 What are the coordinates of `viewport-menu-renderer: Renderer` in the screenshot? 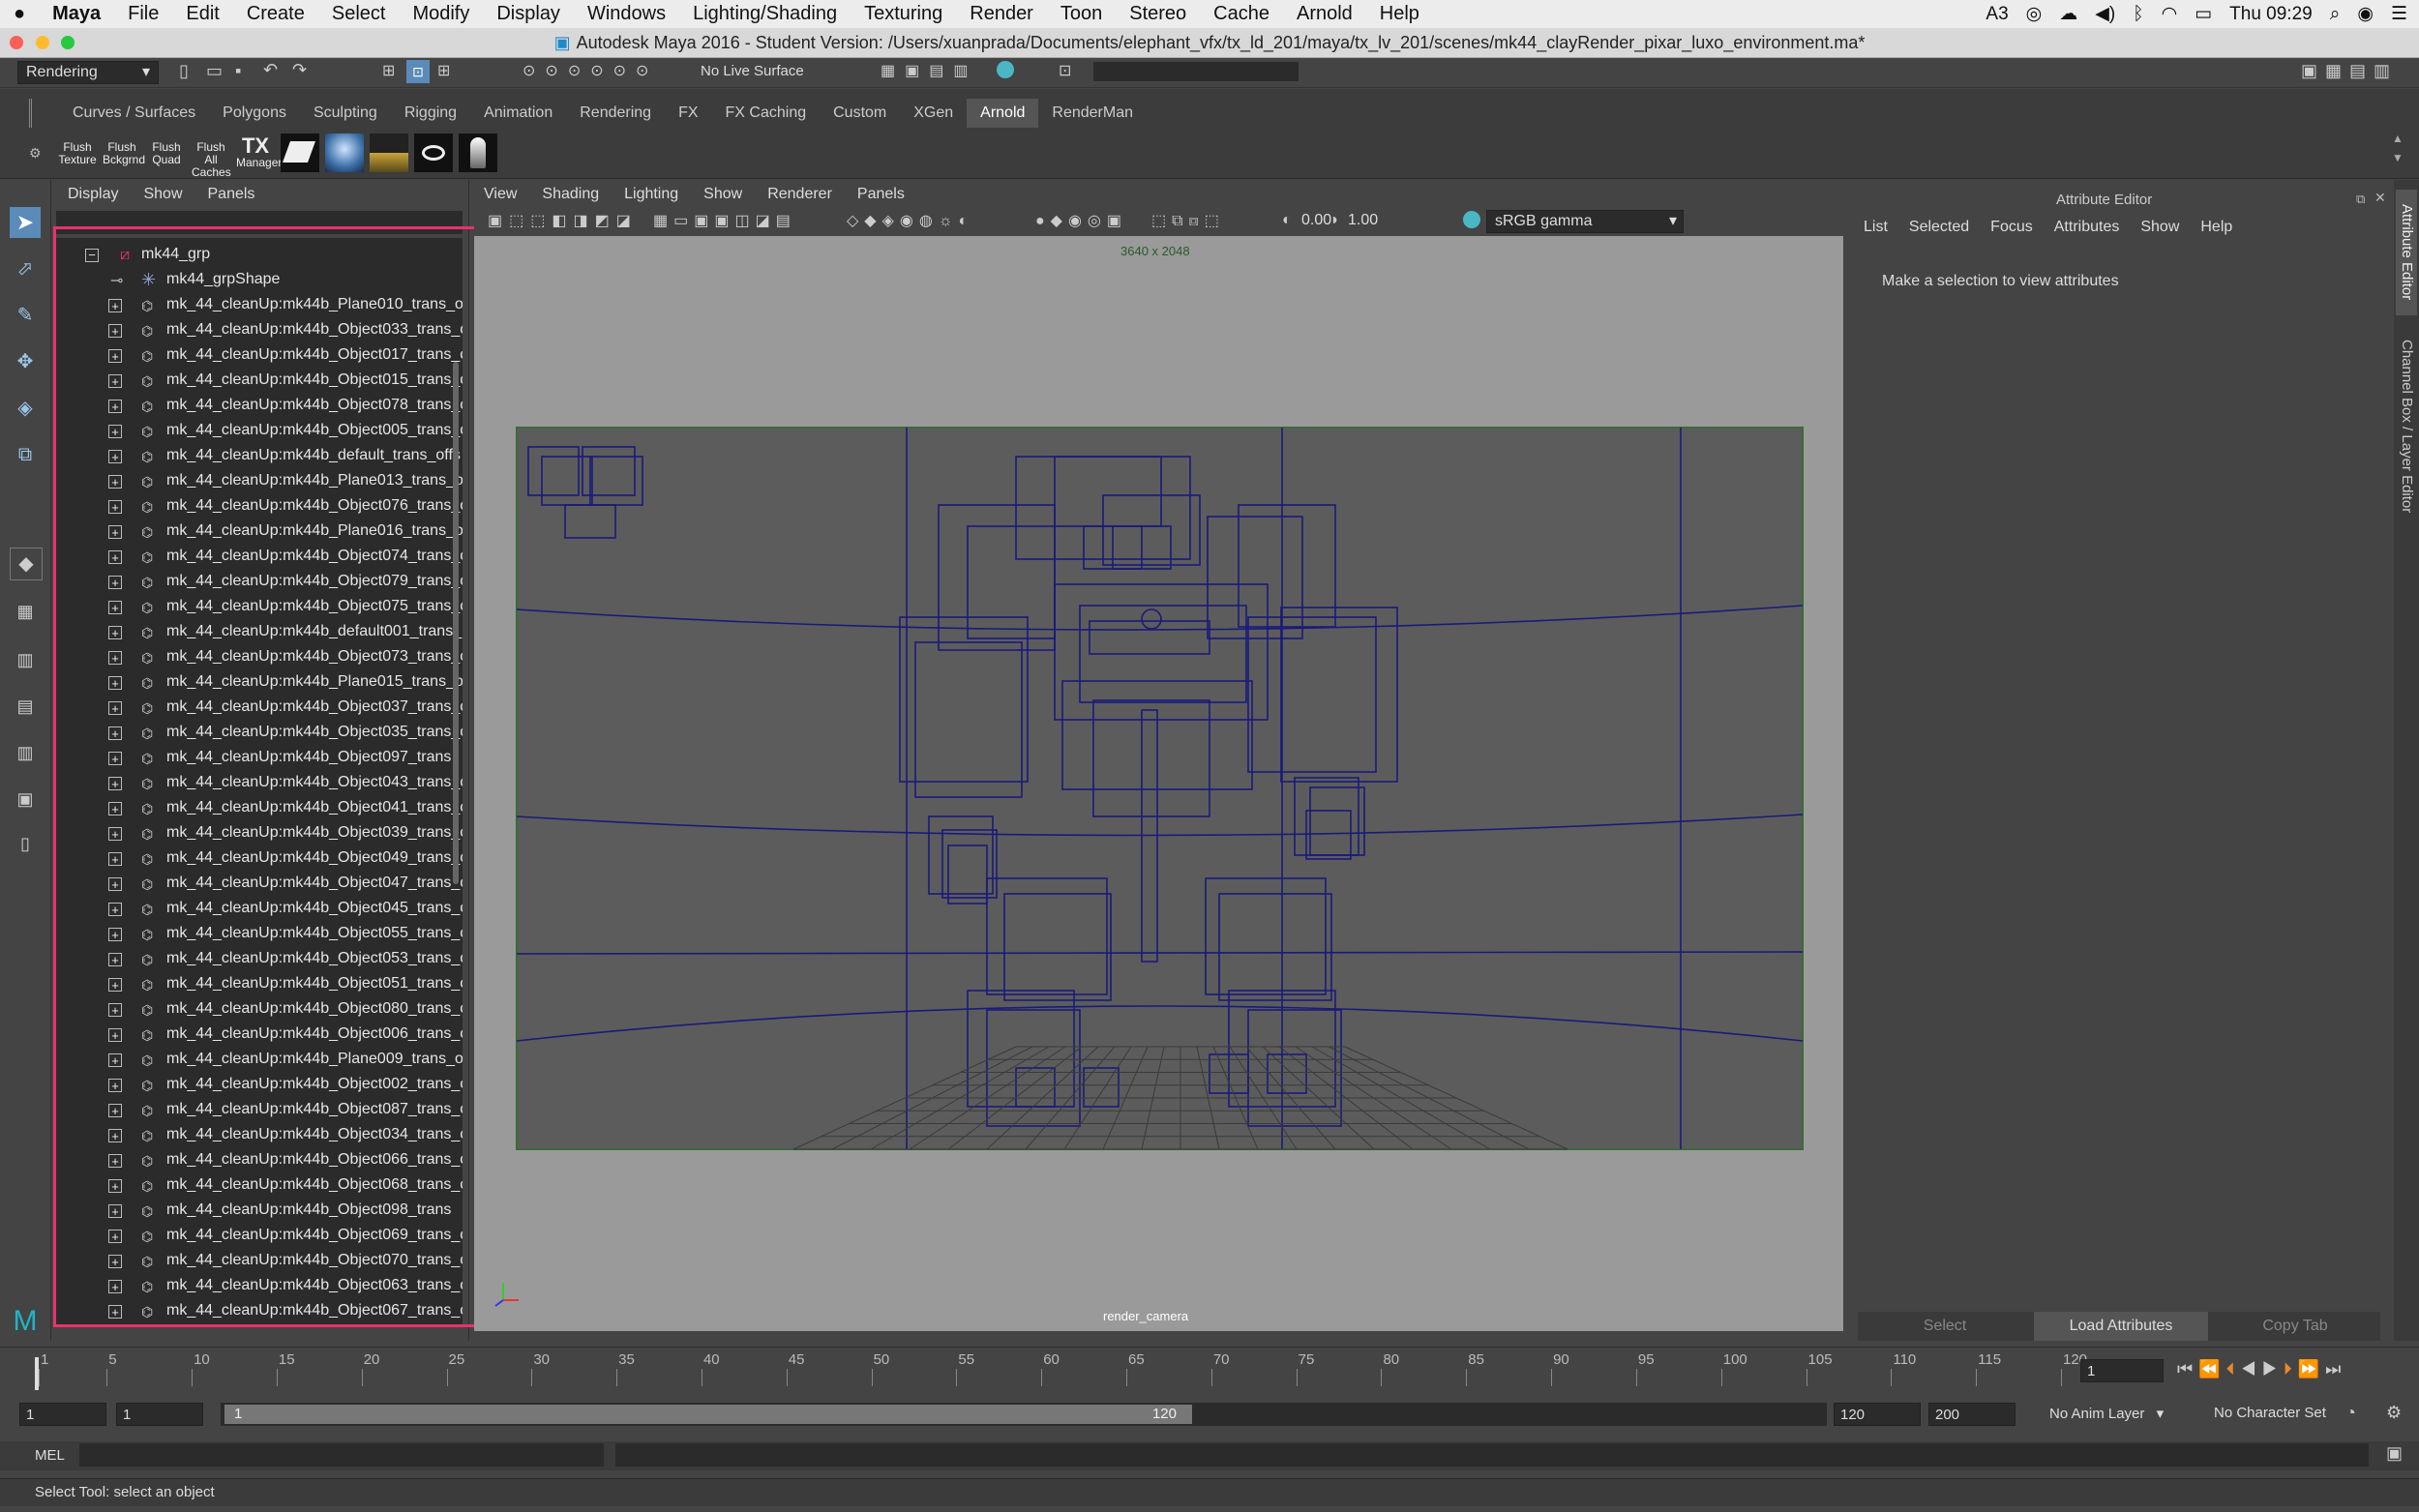 It's located at (799, 195).